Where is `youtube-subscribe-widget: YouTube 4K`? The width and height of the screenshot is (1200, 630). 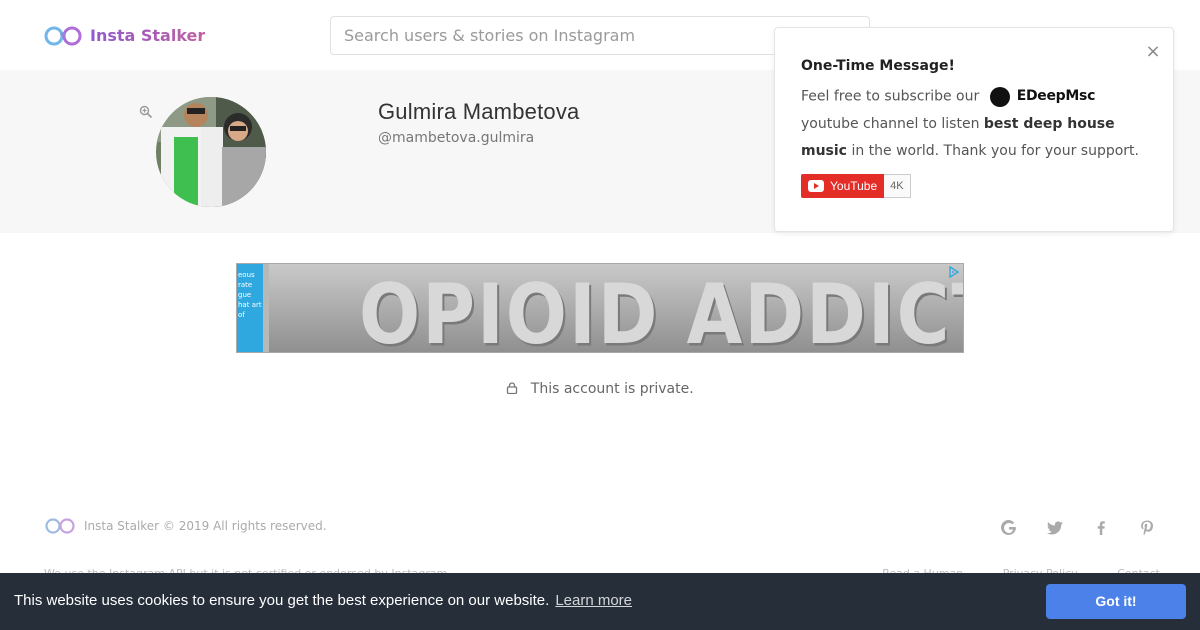
youtube-subscribe-widget: YouTube 4K is located at coordinates (856, 186).